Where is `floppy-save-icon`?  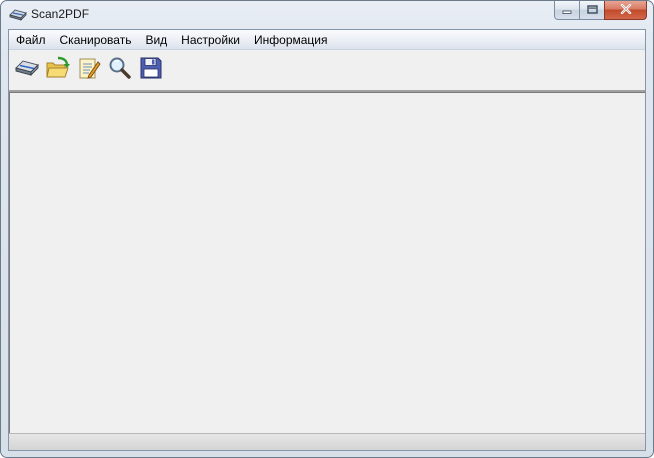 floppy-save-icon is located at coordinates (151, 70).